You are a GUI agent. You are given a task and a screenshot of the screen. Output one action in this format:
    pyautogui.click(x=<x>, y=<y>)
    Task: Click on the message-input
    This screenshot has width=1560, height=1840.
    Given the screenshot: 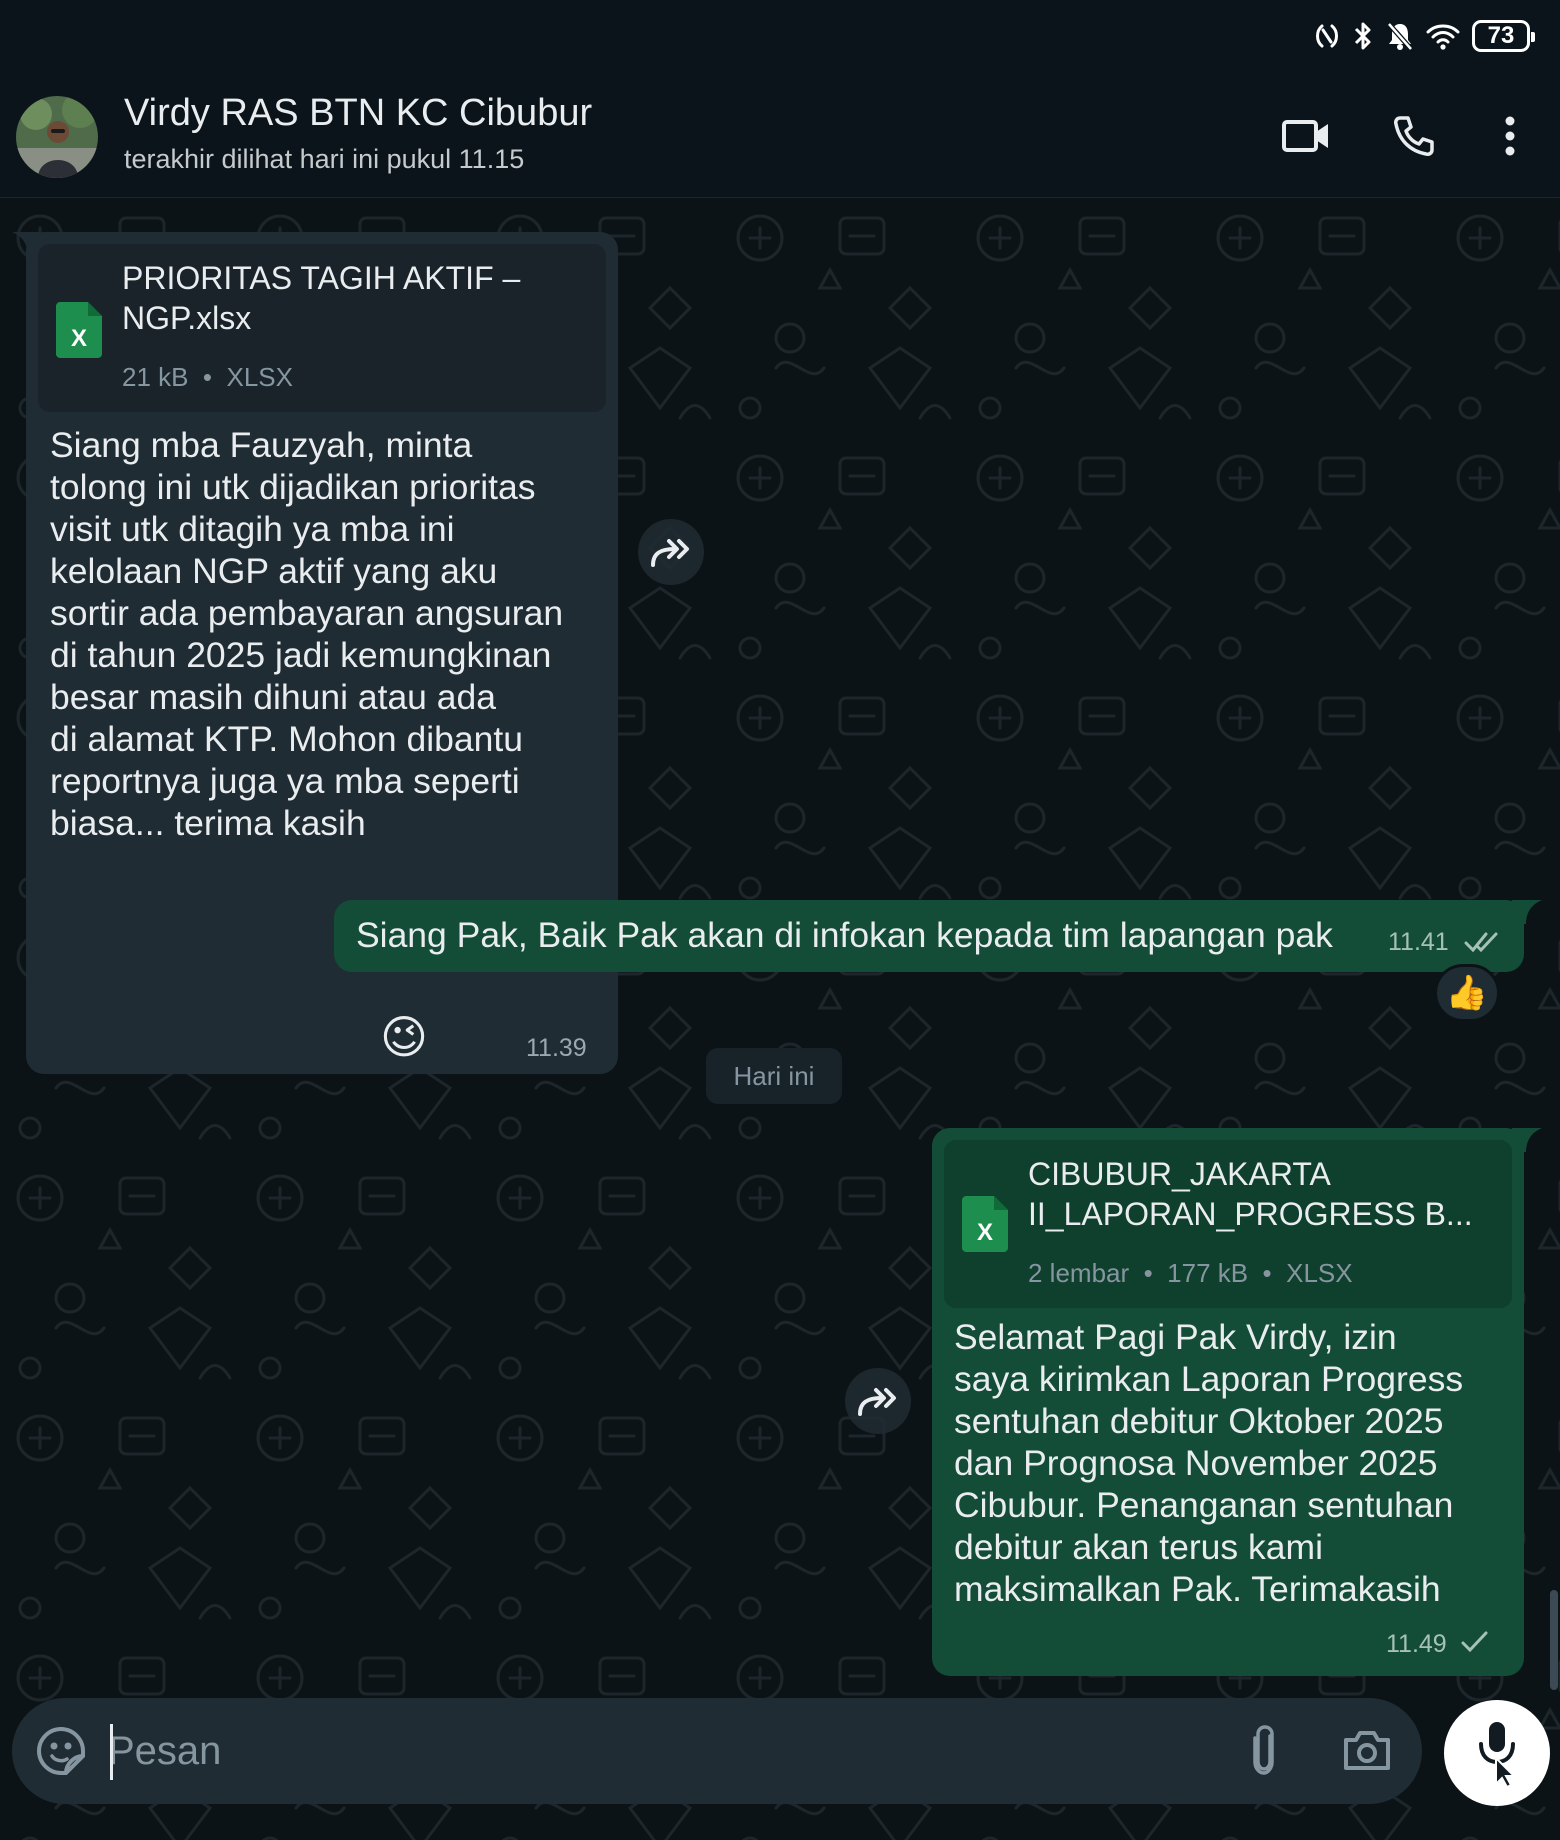 What is the action you would take?
    pyautogui.click(x=658, y=1751)
    